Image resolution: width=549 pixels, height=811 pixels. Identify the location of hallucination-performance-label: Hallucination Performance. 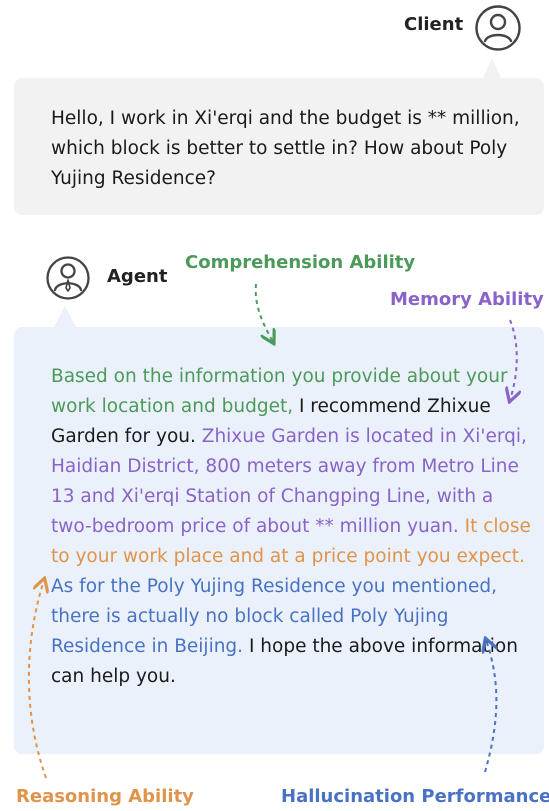
(415, 796).